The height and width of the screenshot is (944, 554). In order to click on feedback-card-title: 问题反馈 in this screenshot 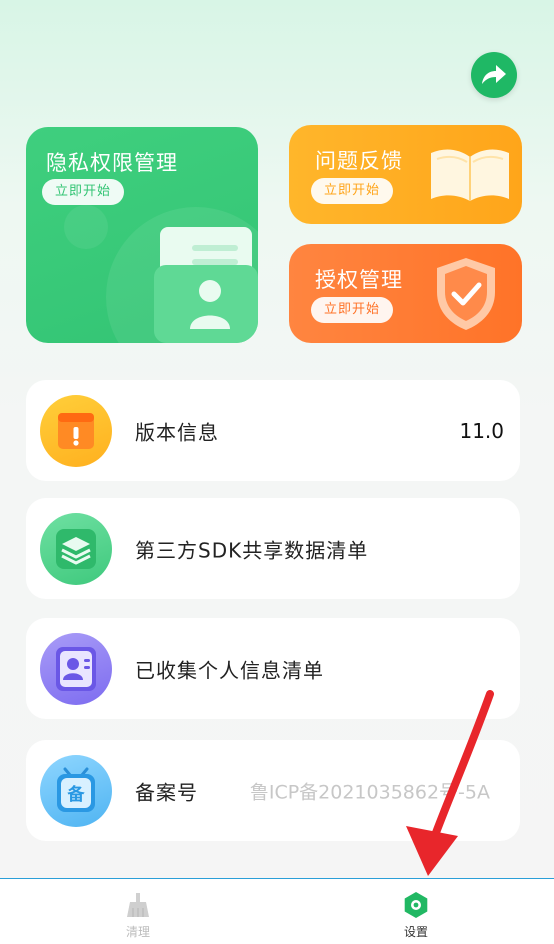, I will do `click(359, 161)`.